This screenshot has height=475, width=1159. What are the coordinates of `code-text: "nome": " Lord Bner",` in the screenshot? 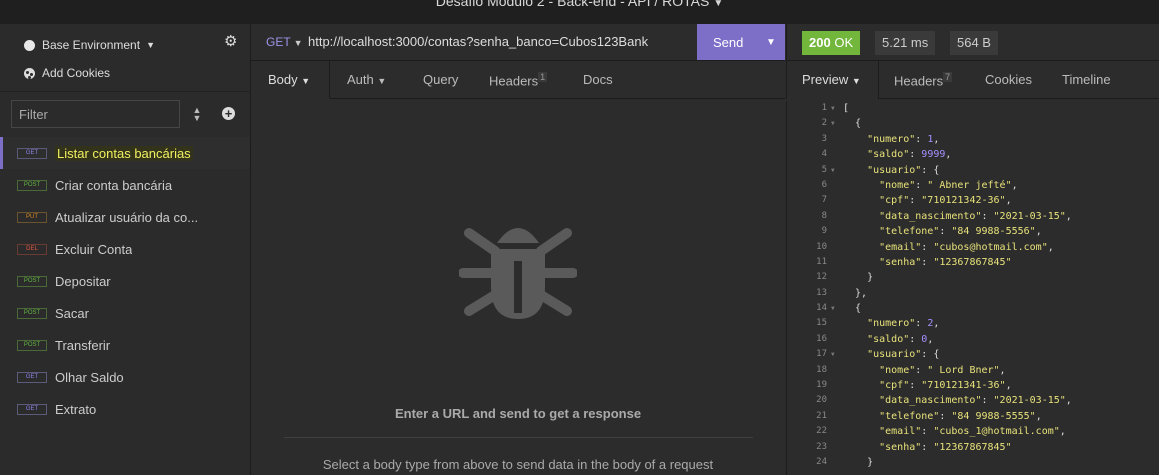 It's located at (942, 370).